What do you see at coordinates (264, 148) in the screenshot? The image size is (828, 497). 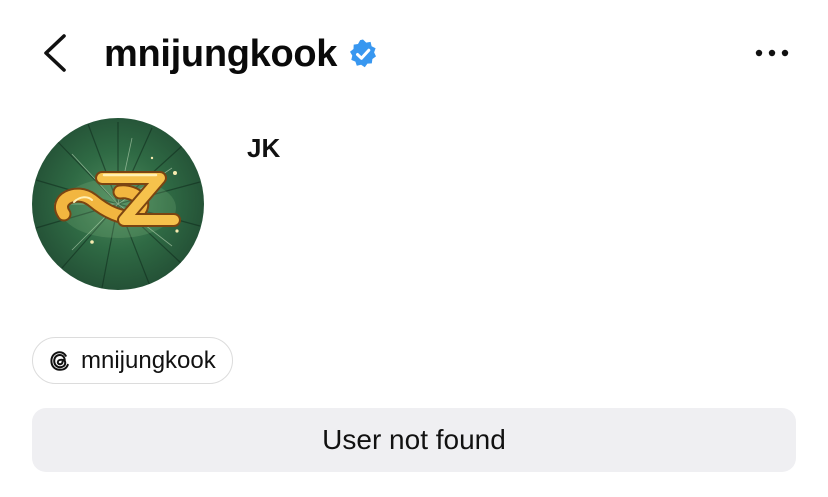 I see `profile-display-name: JK` at bounding box center [264, 148].